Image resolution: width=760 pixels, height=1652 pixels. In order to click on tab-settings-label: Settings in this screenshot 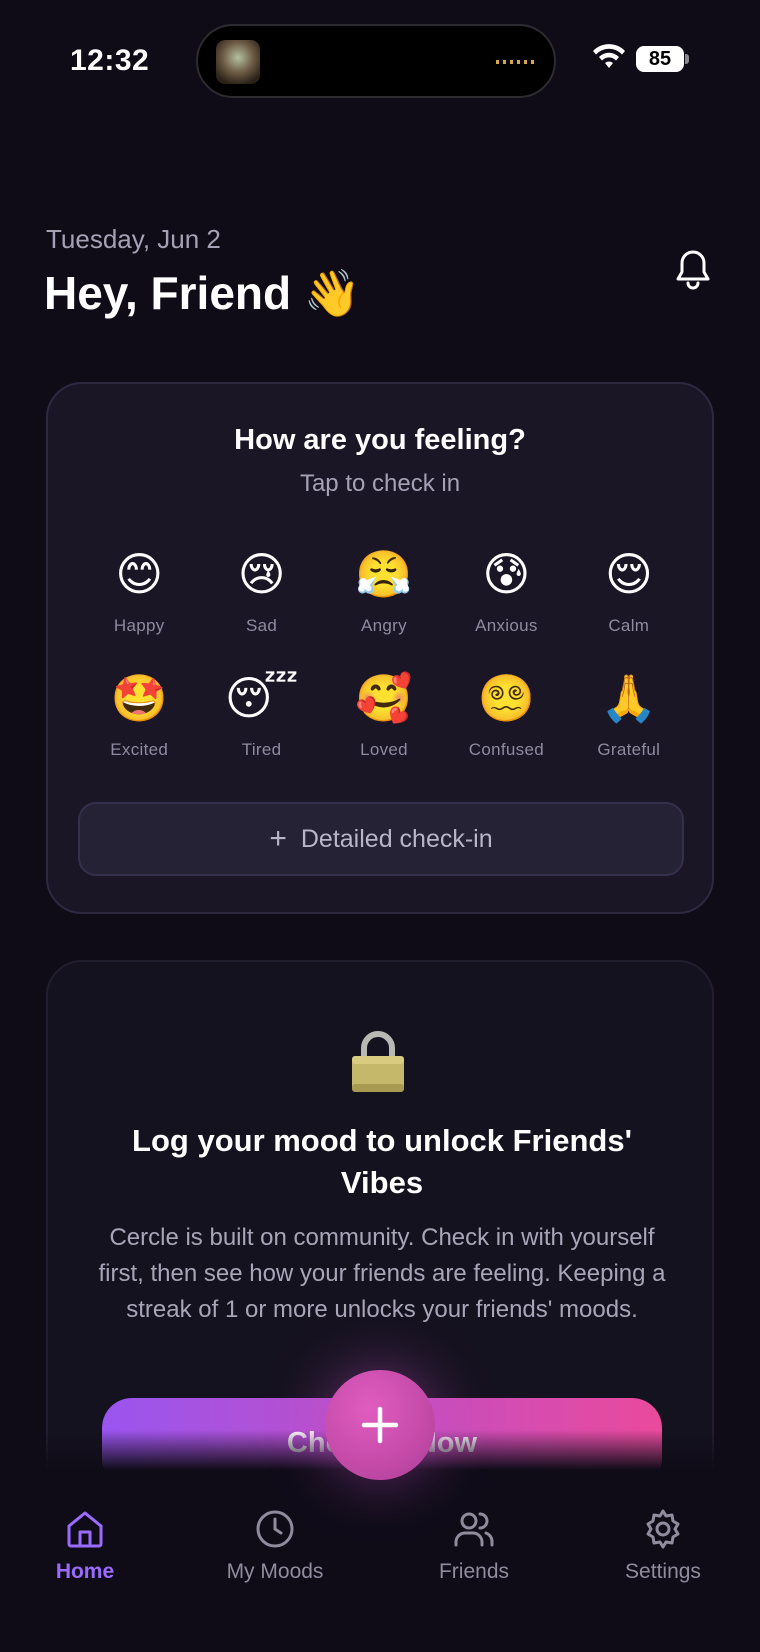, I will do `click(663, 1571)`.